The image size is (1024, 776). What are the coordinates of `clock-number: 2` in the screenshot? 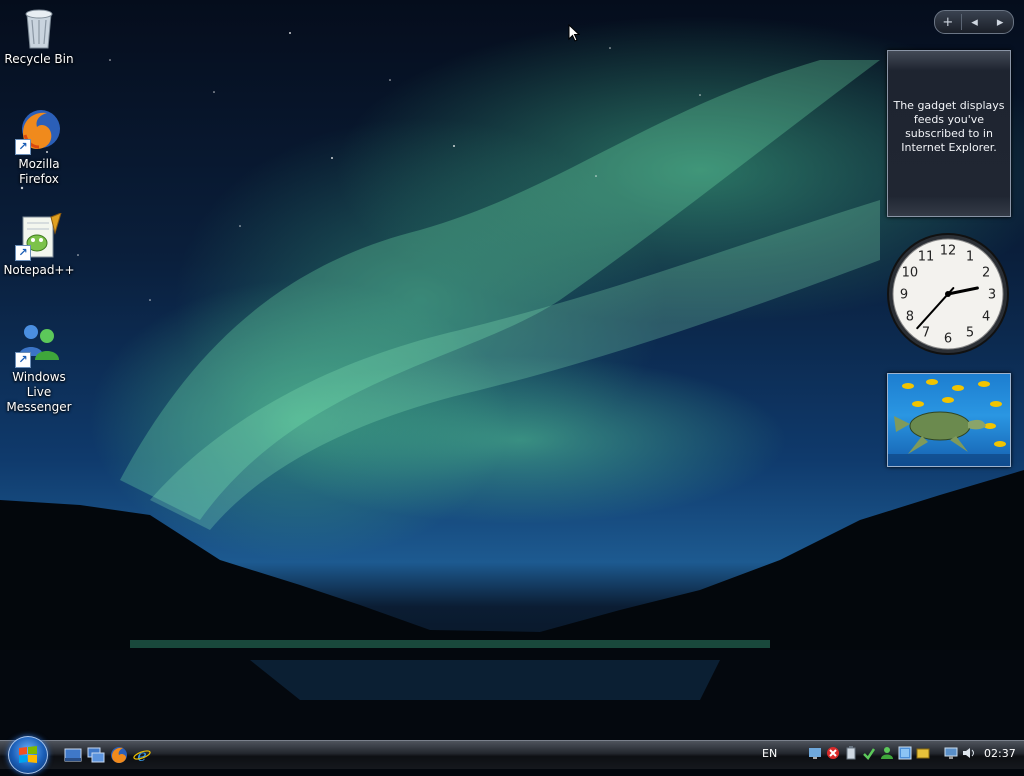 It's located at (986, 273).